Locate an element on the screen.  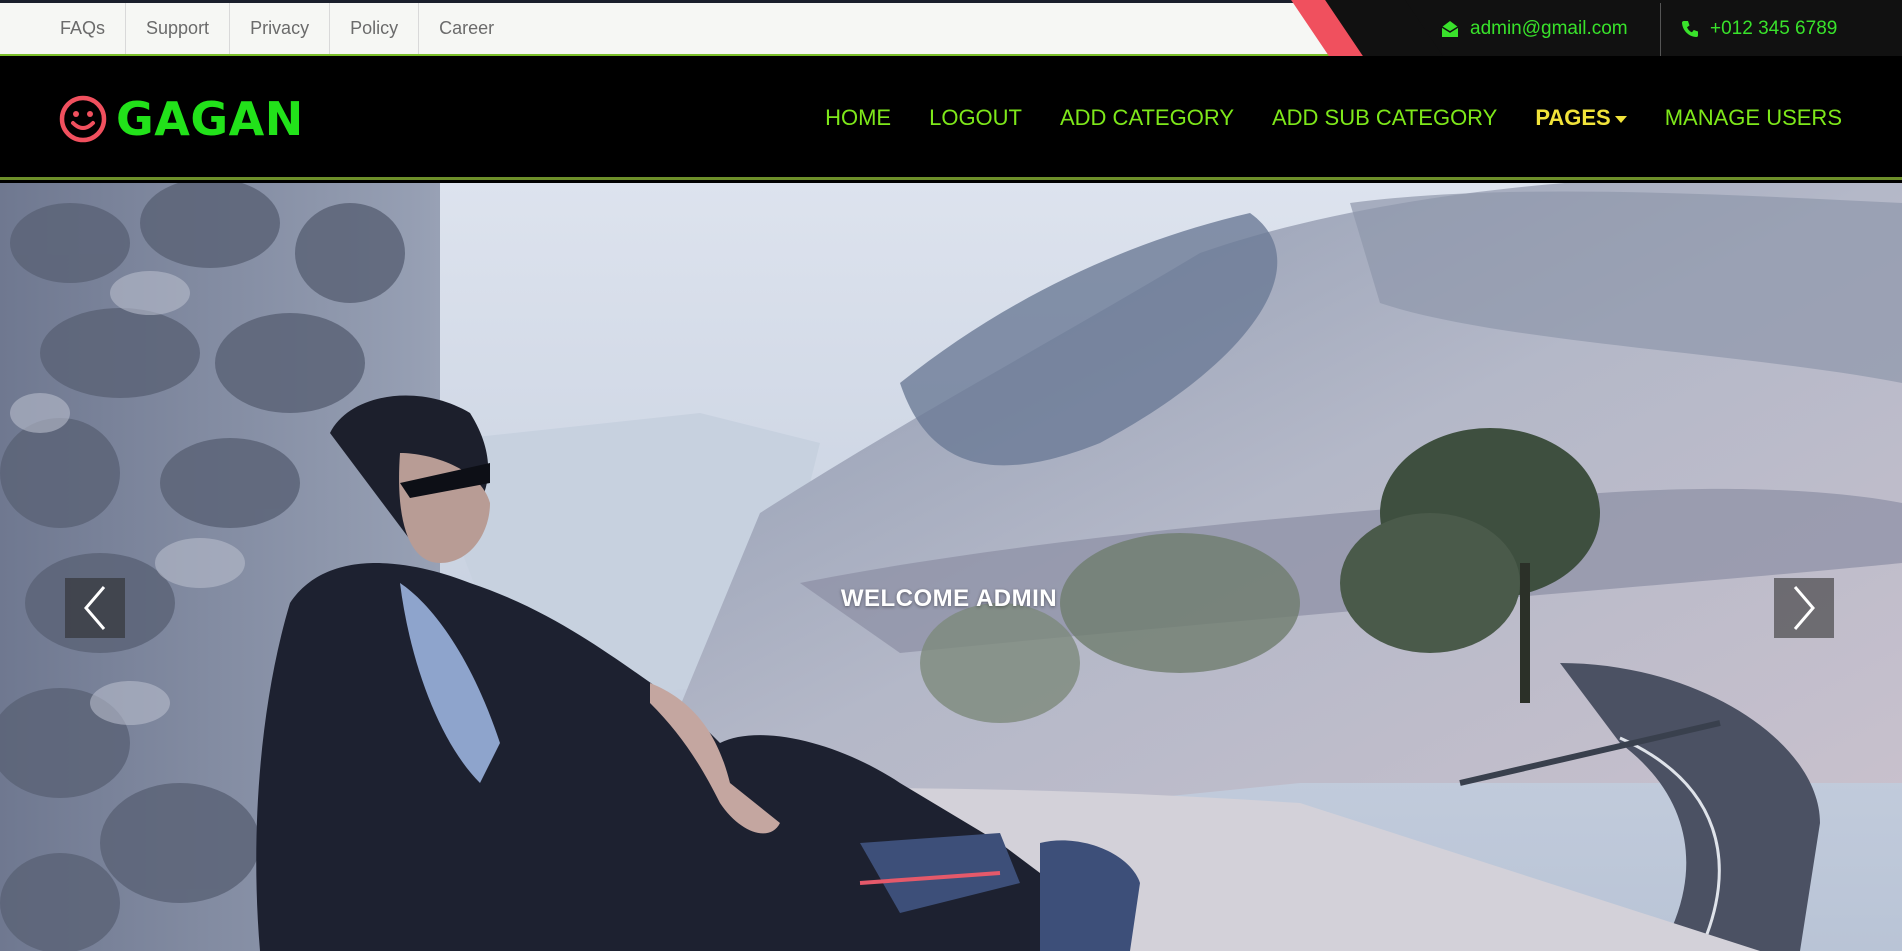
chevron-right-icon is located at coordinates (1804, 608).